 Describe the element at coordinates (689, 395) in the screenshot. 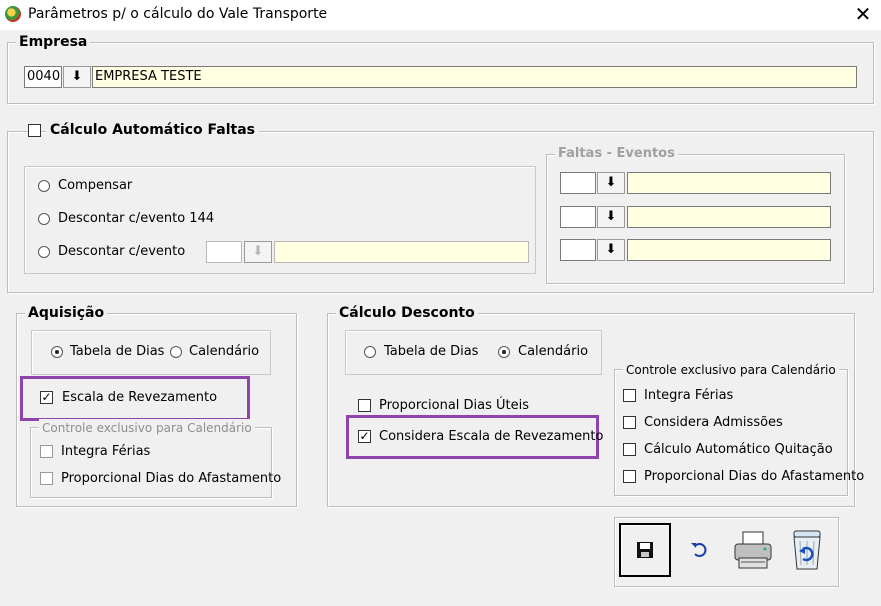

I see `desconto-integra-ferias-label: Integra Férias` at that location.